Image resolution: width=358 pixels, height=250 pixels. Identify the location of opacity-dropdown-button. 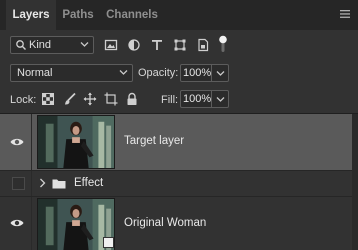
(220, 73).